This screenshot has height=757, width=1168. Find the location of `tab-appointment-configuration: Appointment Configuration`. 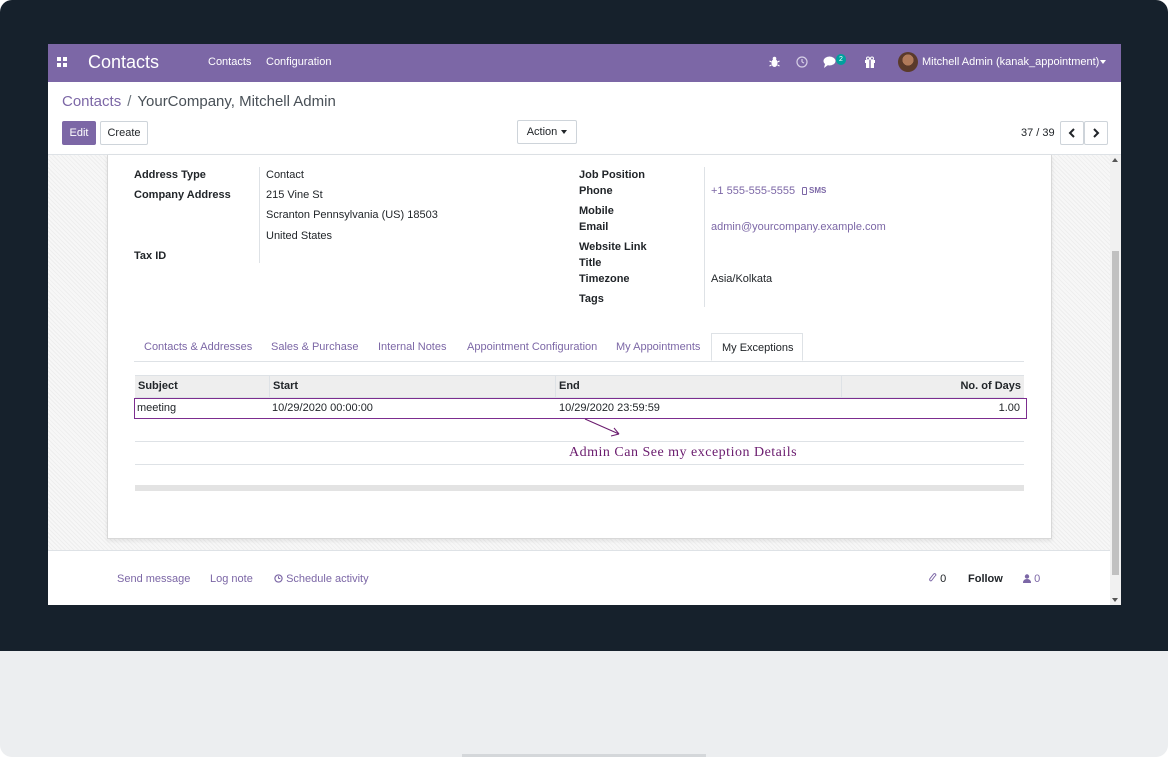

tab-appointment-configuration: Appointment Configuration is located at coordinates (532, 347).